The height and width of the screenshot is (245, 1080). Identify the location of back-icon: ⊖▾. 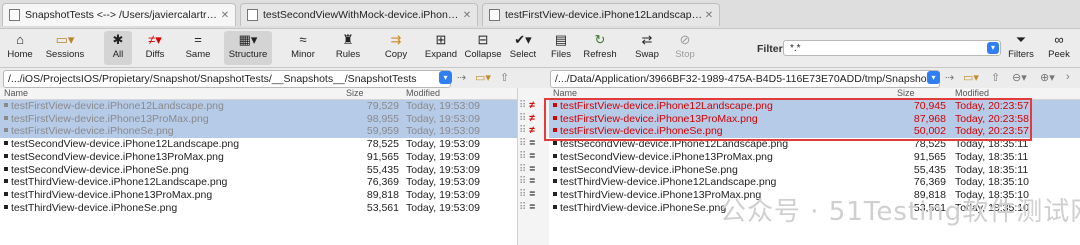
(1019, 77).